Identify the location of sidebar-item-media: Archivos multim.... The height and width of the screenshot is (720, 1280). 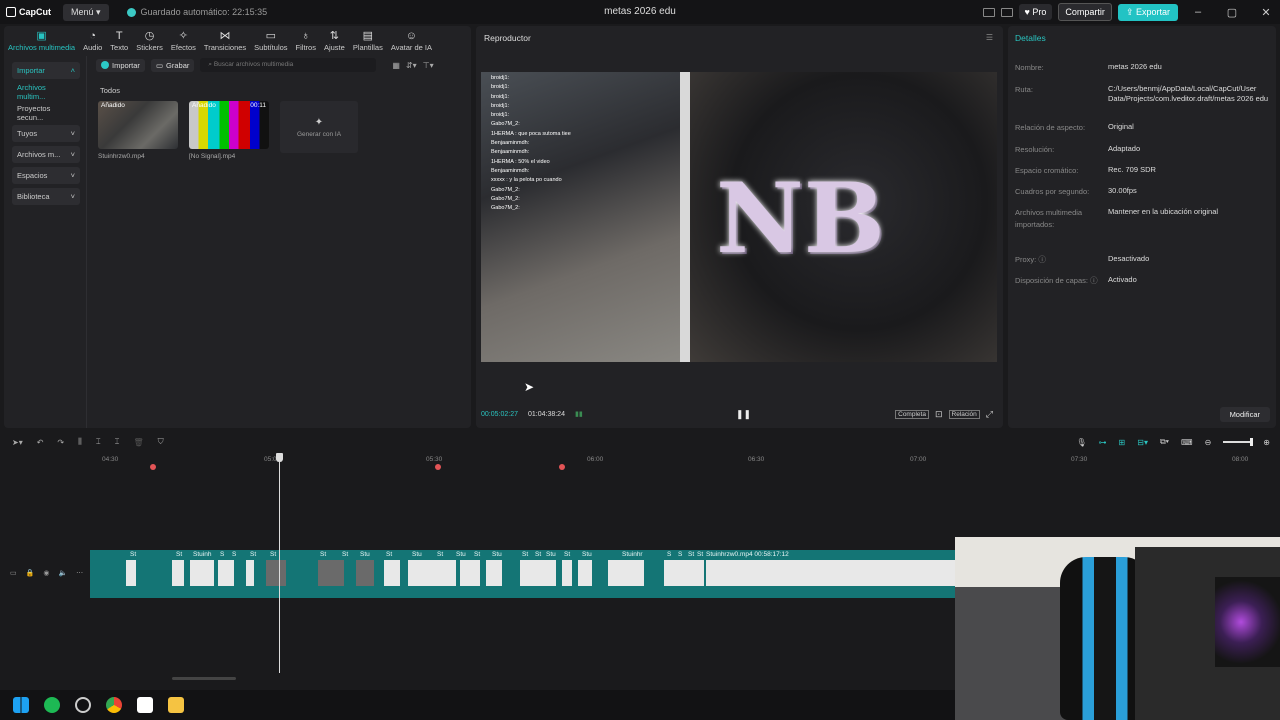
(46, 92).